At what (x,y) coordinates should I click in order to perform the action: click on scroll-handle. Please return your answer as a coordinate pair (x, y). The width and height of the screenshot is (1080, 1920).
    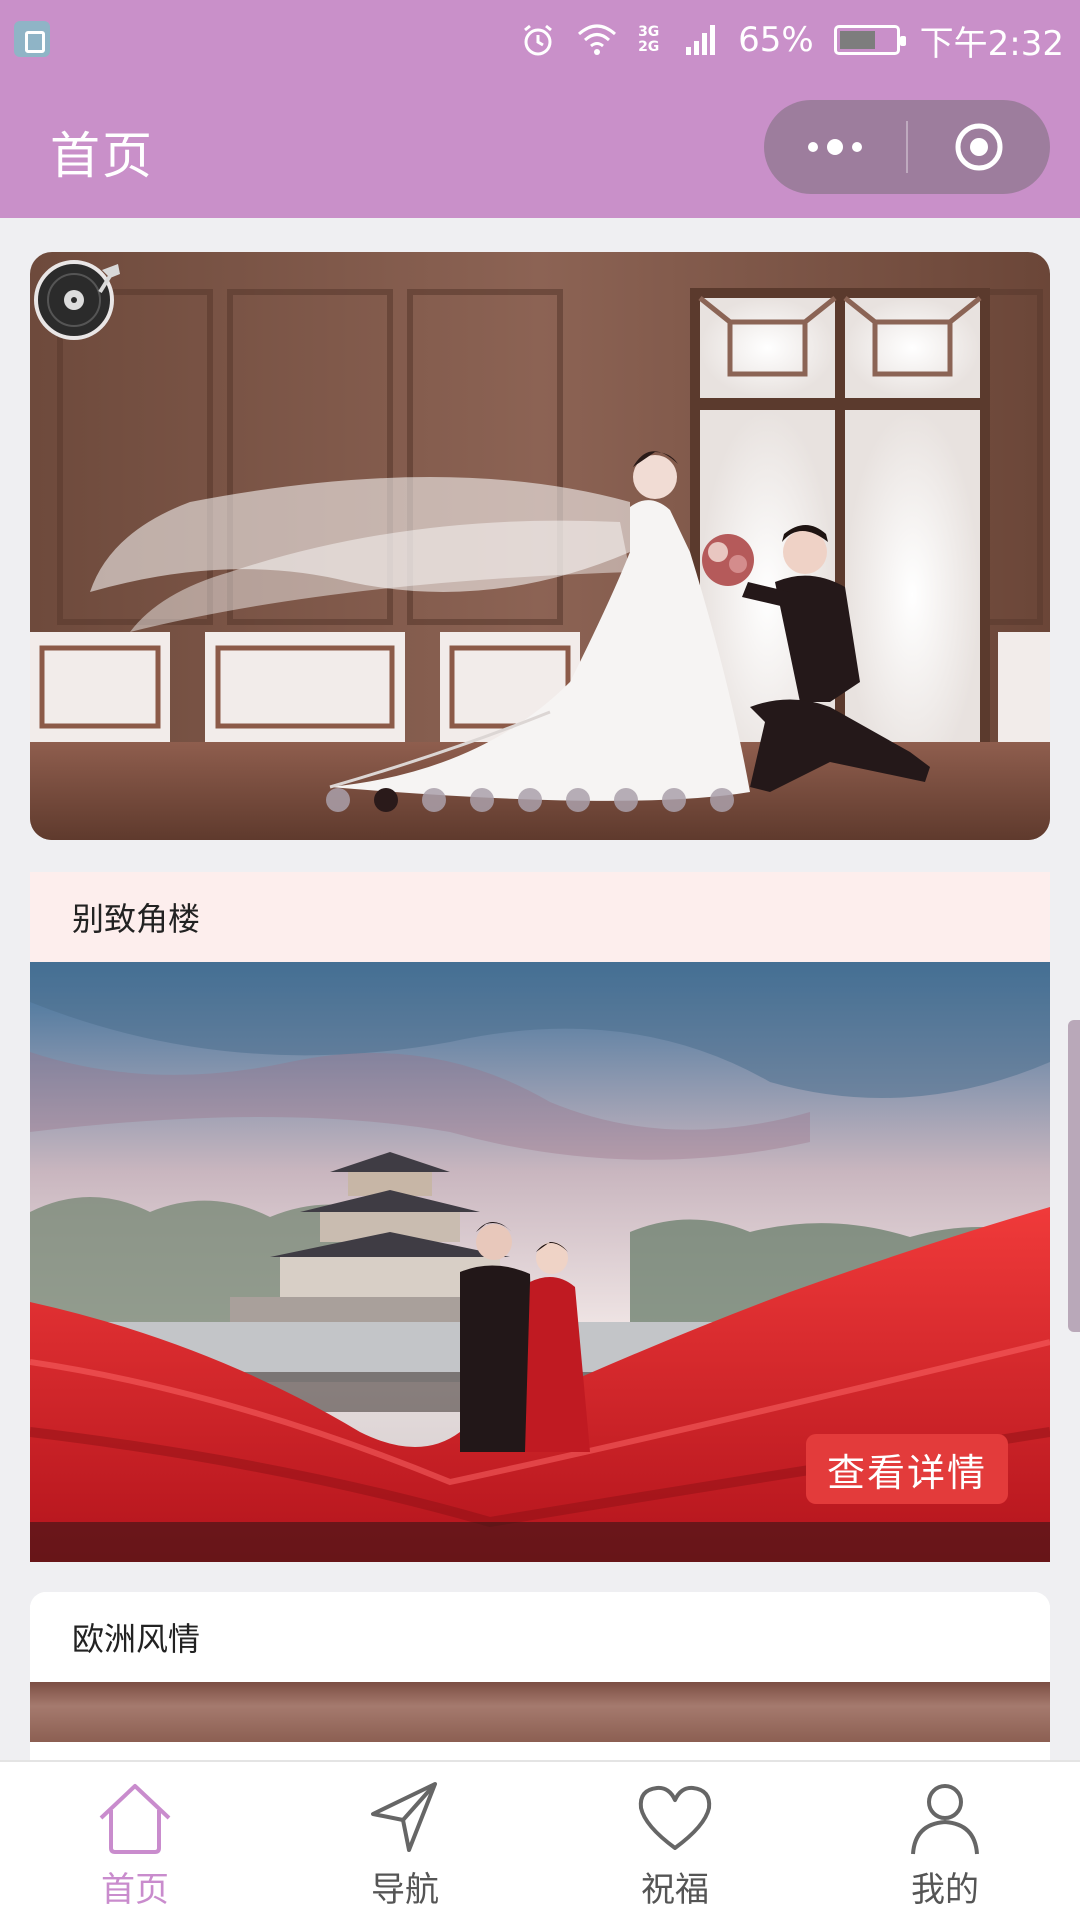
    Looking at the image, I should click on (1074, 1176).